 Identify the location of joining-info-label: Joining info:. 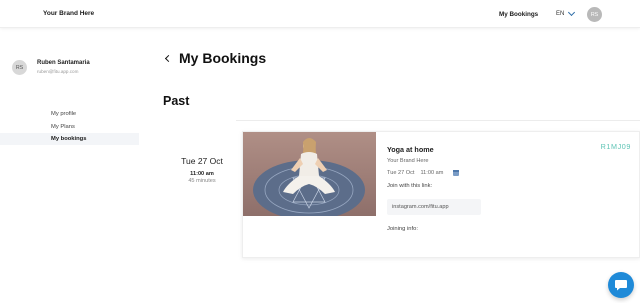
(402, 229).